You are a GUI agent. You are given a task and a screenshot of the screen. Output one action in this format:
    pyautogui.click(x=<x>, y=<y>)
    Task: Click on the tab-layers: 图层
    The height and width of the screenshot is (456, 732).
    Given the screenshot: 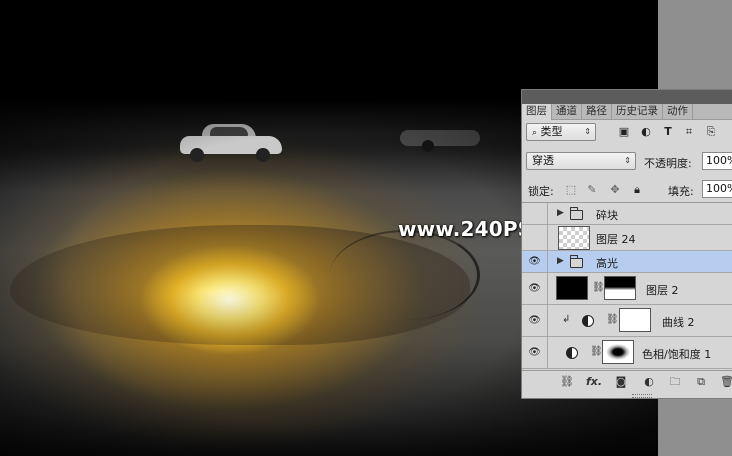 What is the action you would take?
    pyautogui.click(x=537, y=112)
    